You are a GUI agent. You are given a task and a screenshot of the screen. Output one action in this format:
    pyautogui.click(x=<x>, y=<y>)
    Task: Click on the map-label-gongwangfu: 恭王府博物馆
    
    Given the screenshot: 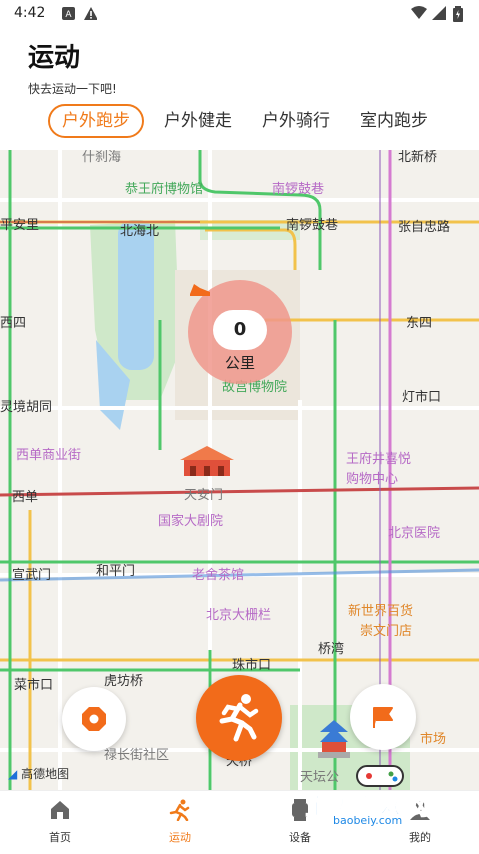 What is the action you would take?
    pyautogui.click(x=164, y=189)
    